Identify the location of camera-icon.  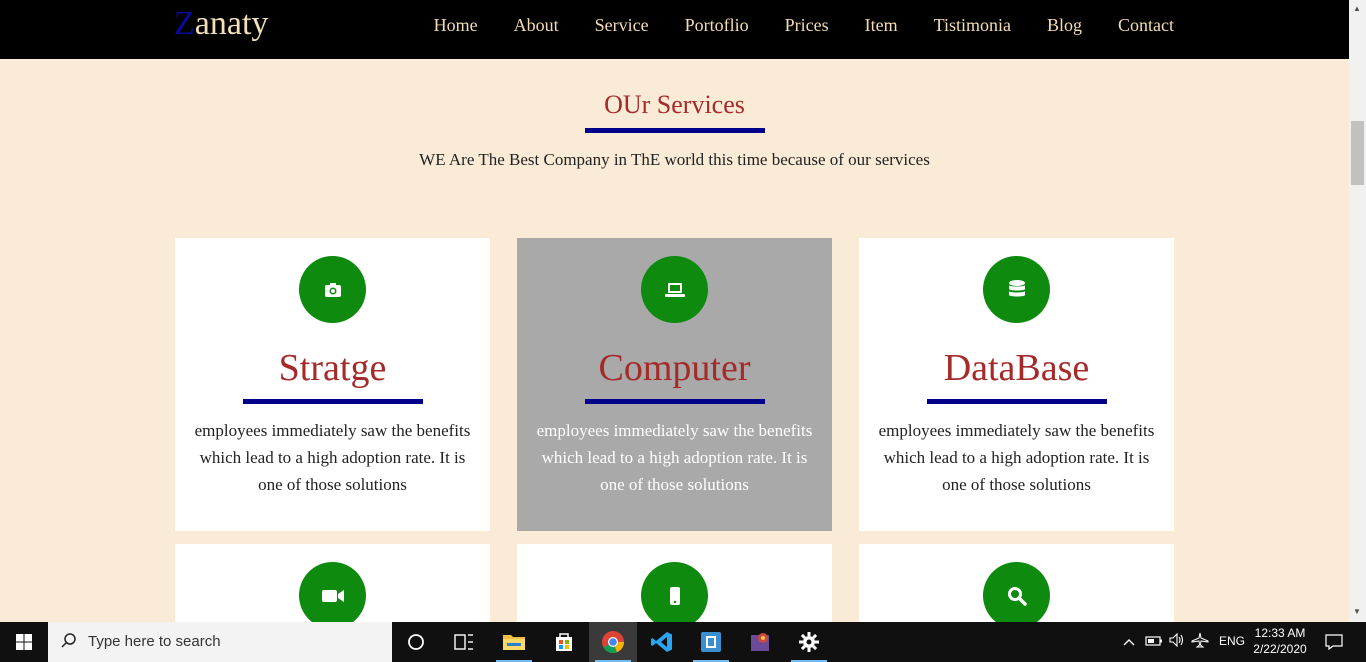
(332, 289).